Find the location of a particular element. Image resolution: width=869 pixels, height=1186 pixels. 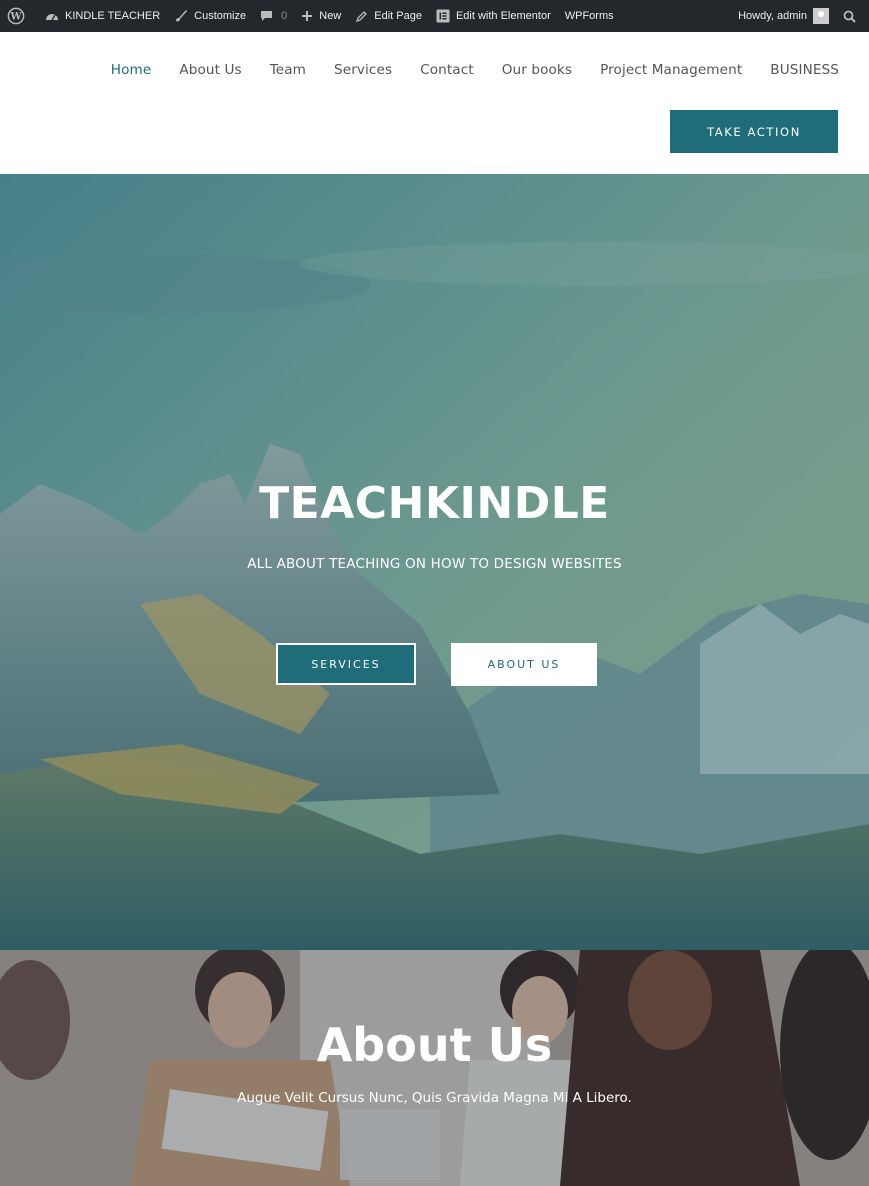

nav-item-business: BUSINESS is located at coordinates (804, 70).